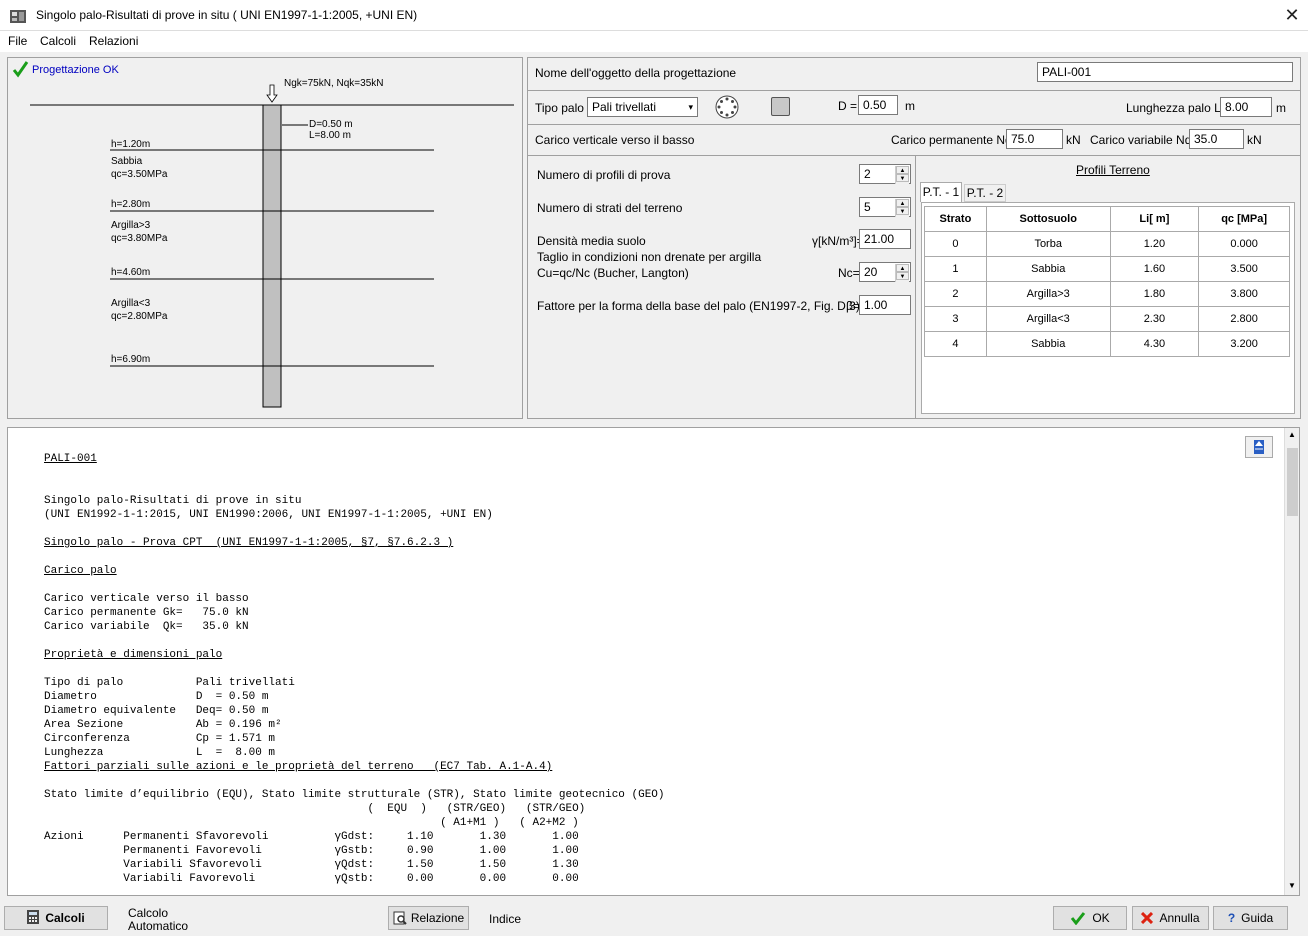 The height and width of the screenshot is (936, 1308). I want to click on layer-qc: qc=3.80MPa, so click(139, 238).